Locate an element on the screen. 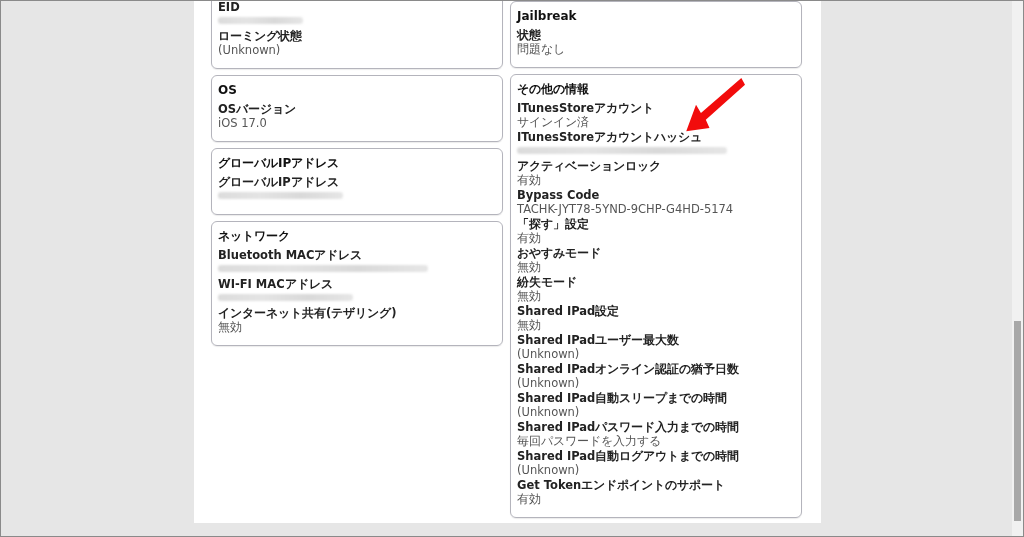 This screenshot has width=1024, height=537. field-value: TACHK-JYT78-5YND-9CHP-G4HD-5174 is located at coordinates (625, 209).